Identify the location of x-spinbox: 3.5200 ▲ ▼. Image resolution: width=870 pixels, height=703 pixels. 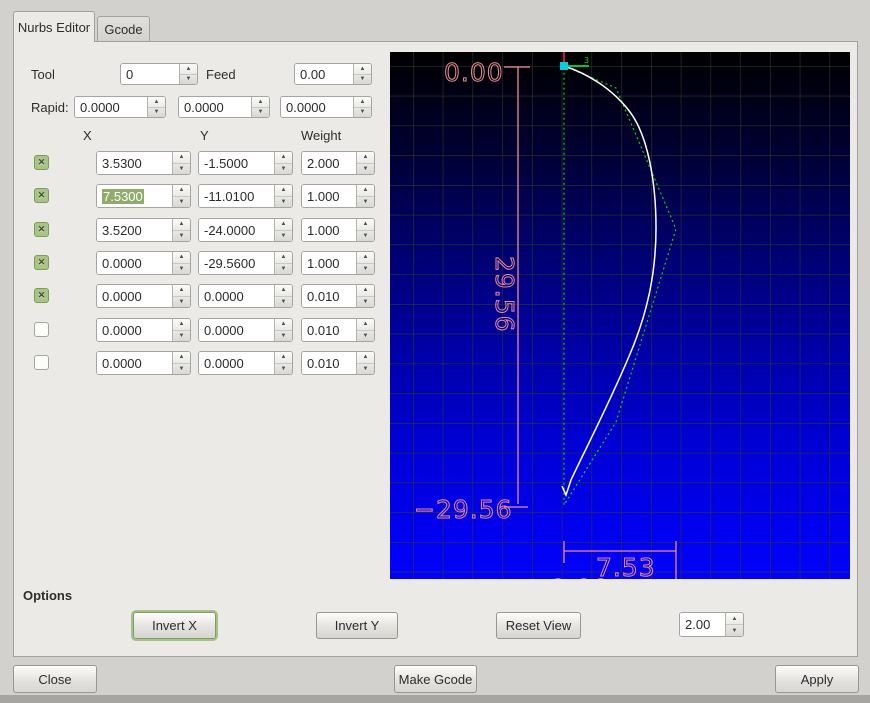
(143, 230).